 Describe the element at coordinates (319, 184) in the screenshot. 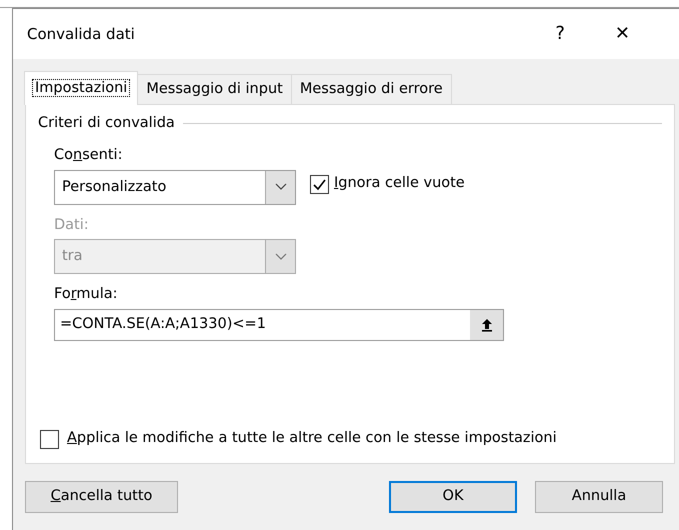

I see `checkmark-icon` at that location.